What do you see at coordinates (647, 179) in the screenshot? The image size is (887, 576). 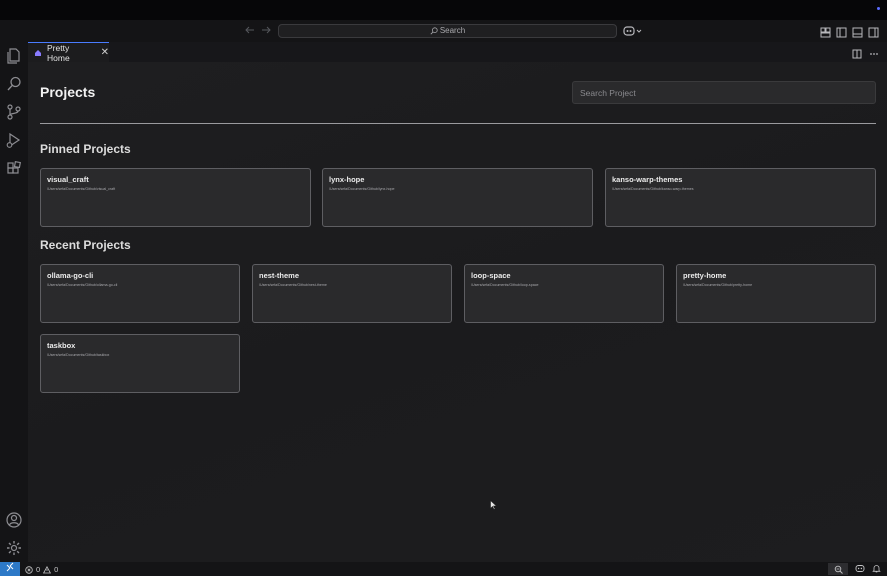 I see `project-name: kanso-warp-themes` at bounding box center [647, 179].